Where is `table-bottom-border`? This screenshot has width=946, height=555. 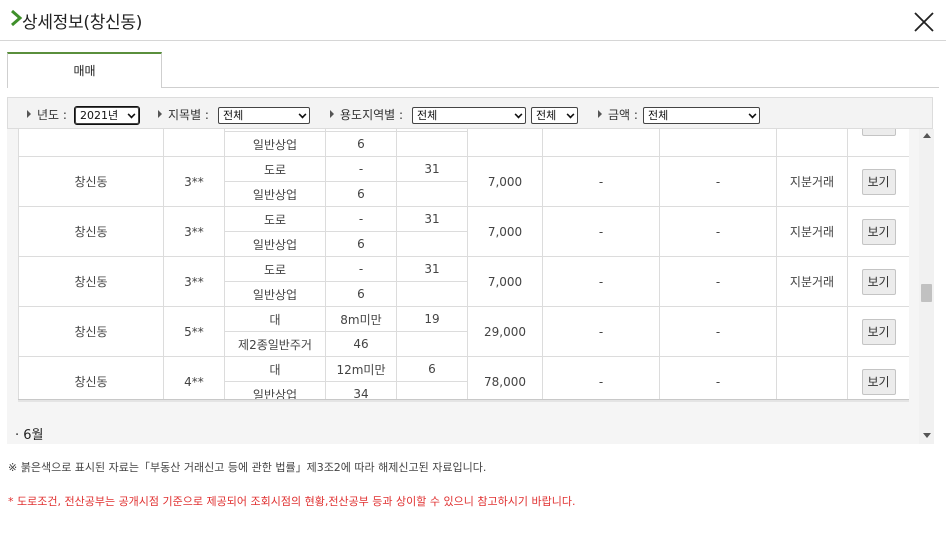 table-bottom-border is located at coordinates (463, 400).